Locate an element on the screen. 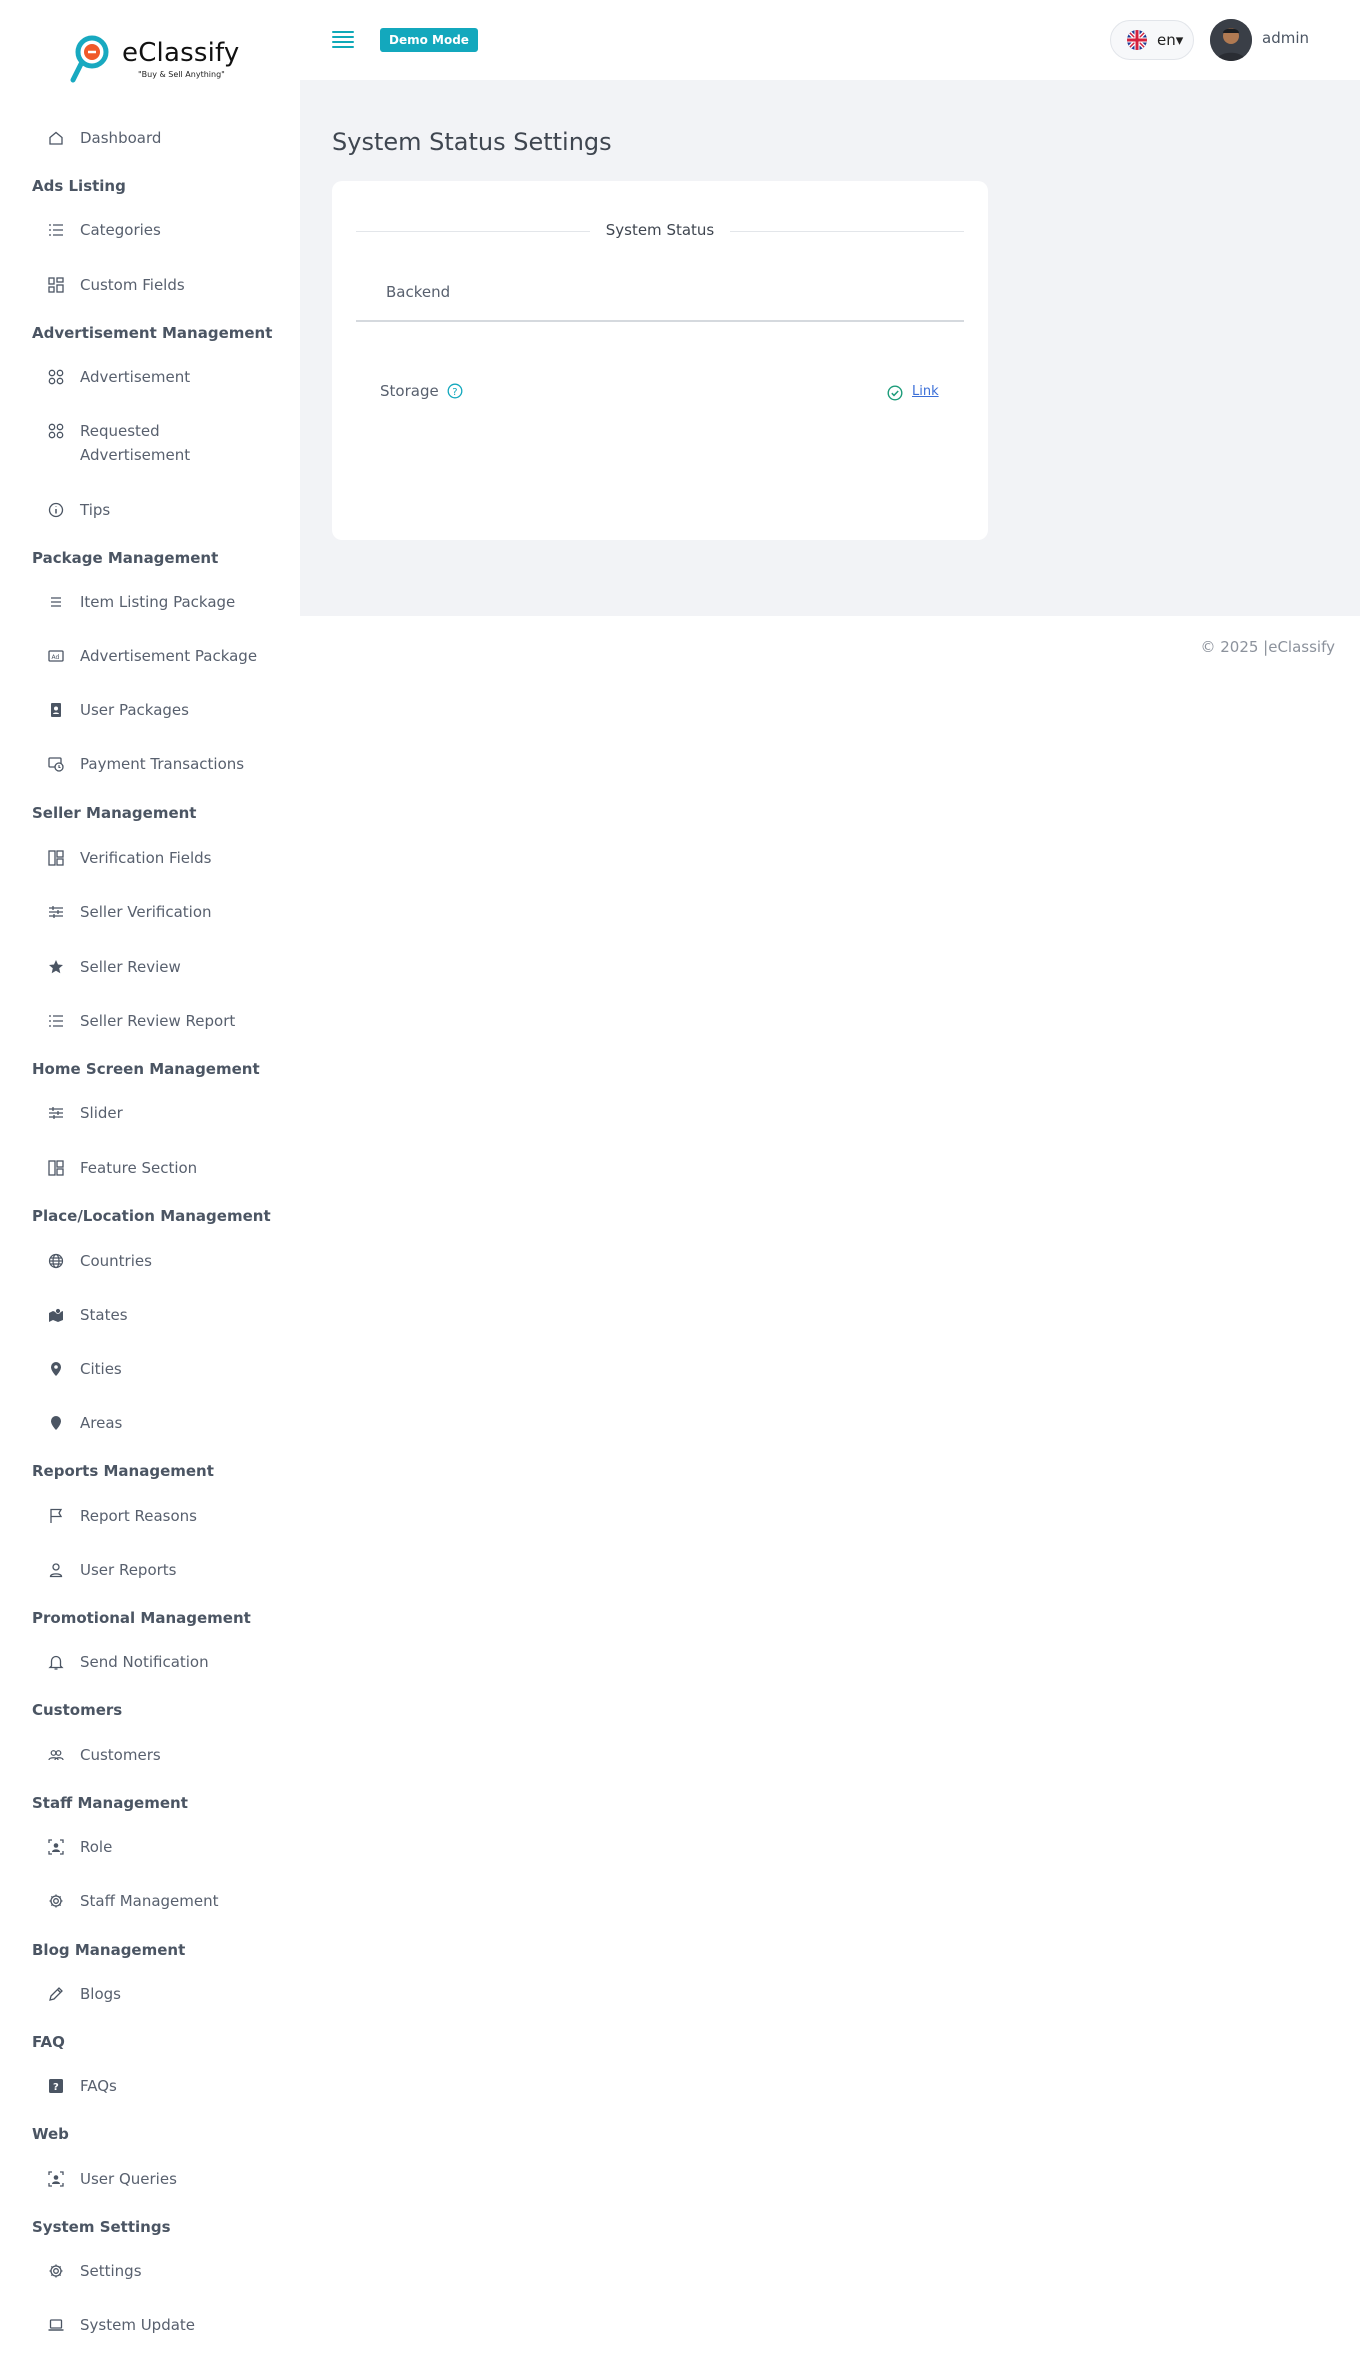  sidebar-item-blogs: Blogs is located at coordinates (84, 1994).